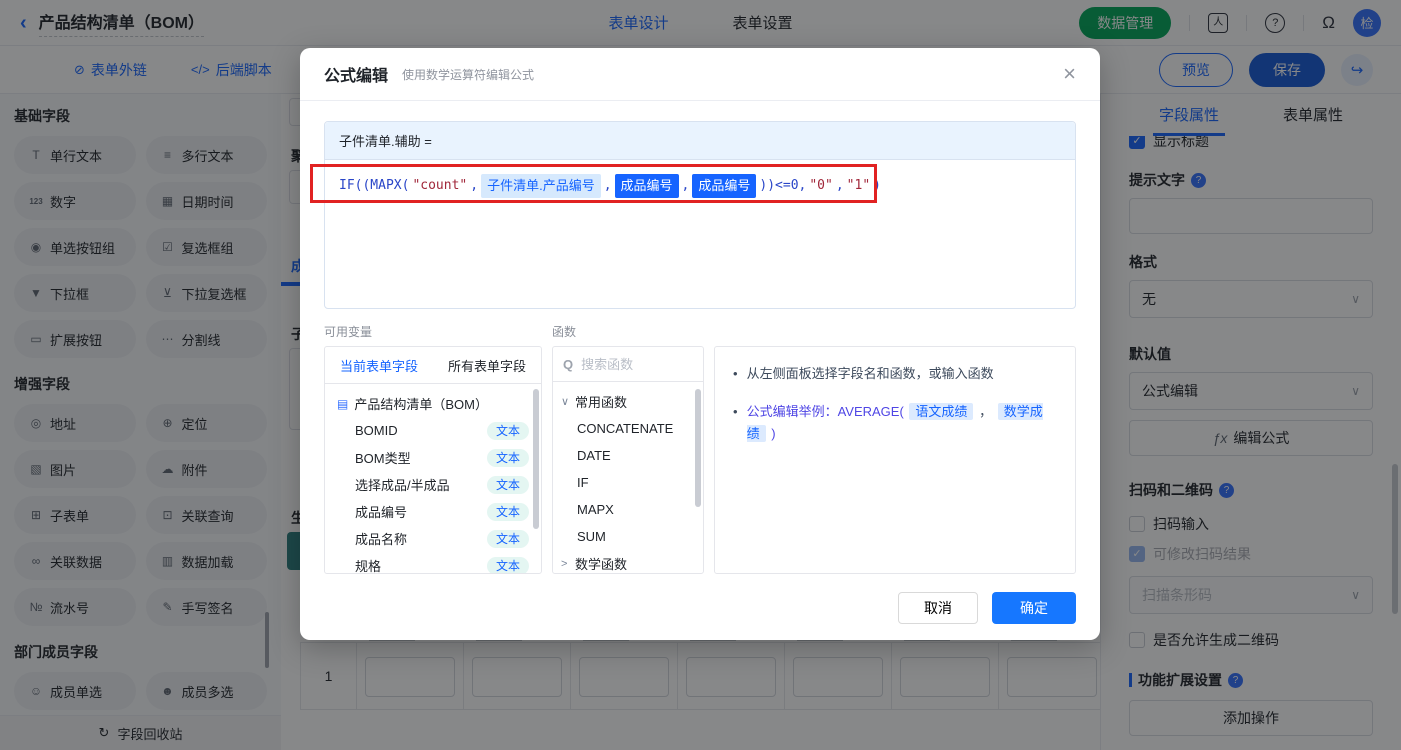 The height and width of the screenshot is (750, 1401). What do you see at coordinates (783, 185) in the screenshot?
I see `formula-code: ))<=0,` at bounding box center [783, 185].